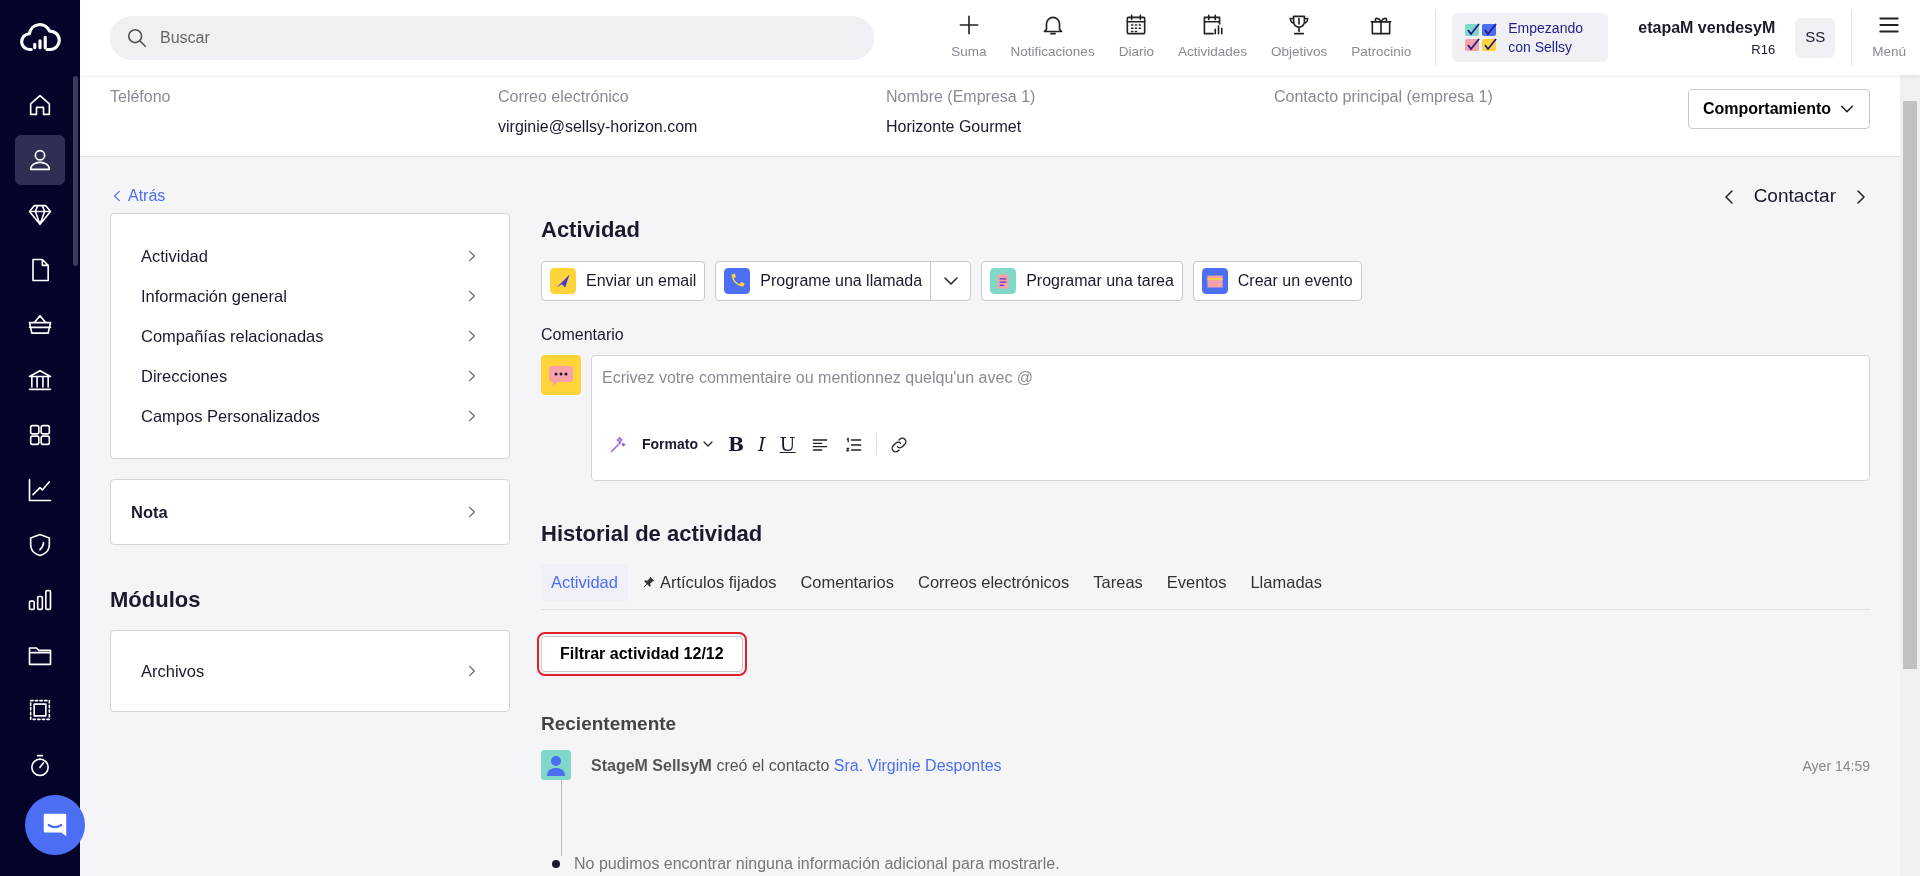 This screenshot has height=876, width=1920. Describe the element at coordinates (310, 335) in the screenshot. I see `menu-item: Compañías relacionadas` at that location.